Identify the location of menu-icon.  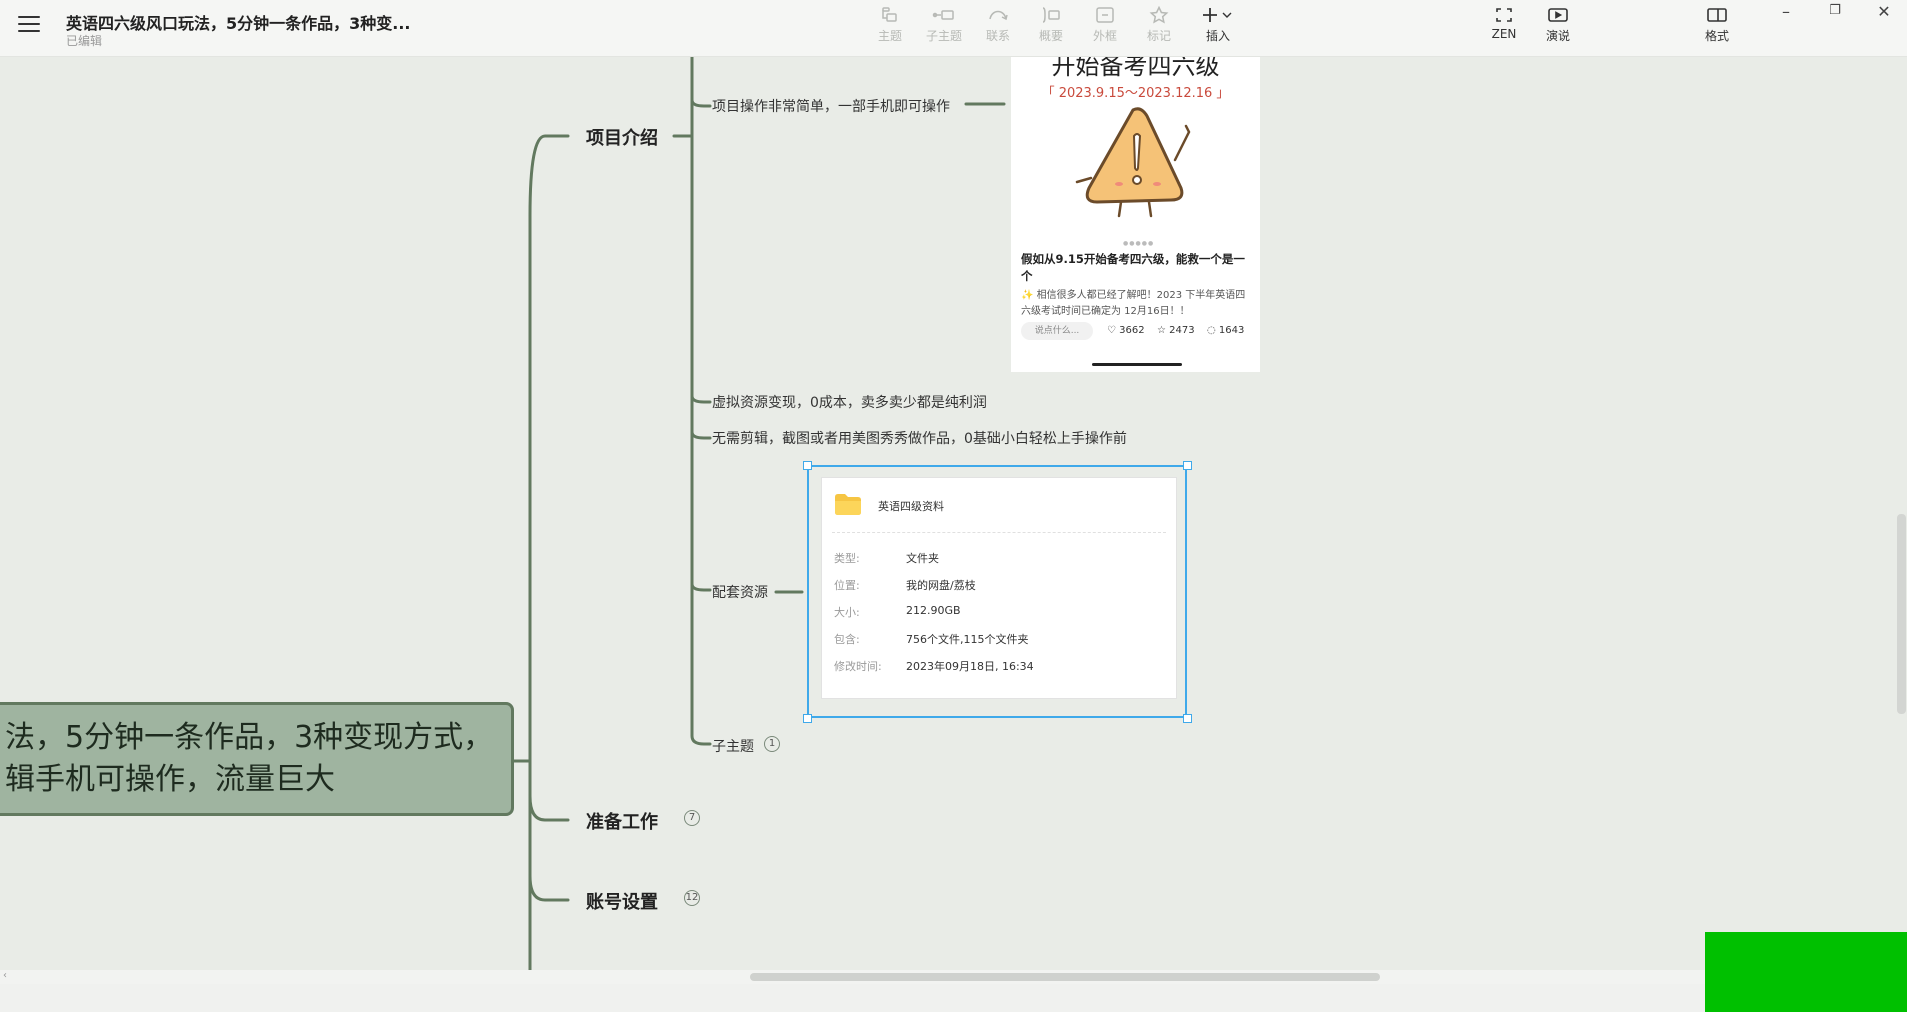
(29, 25).